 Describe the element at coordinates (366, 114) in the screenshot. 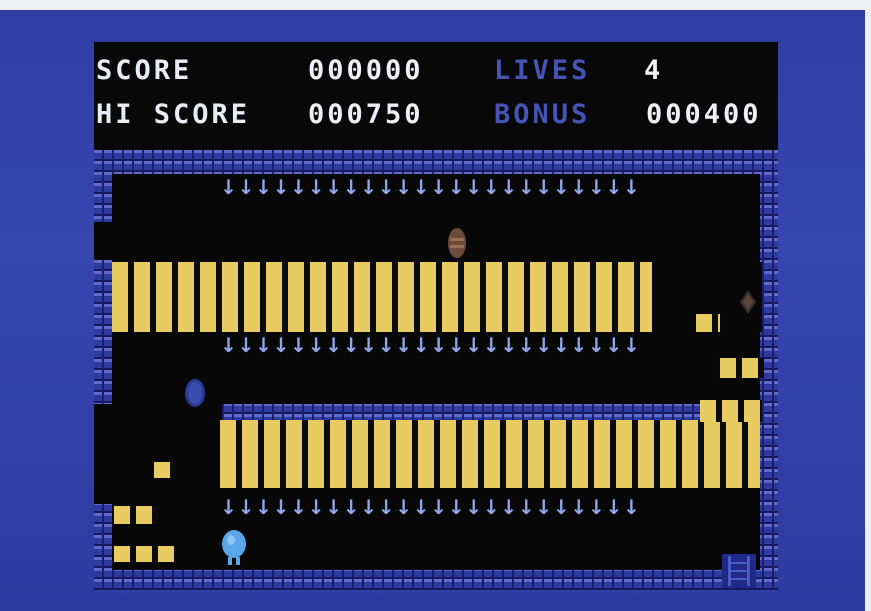

I see `hiscore-value: 000750` at that location.